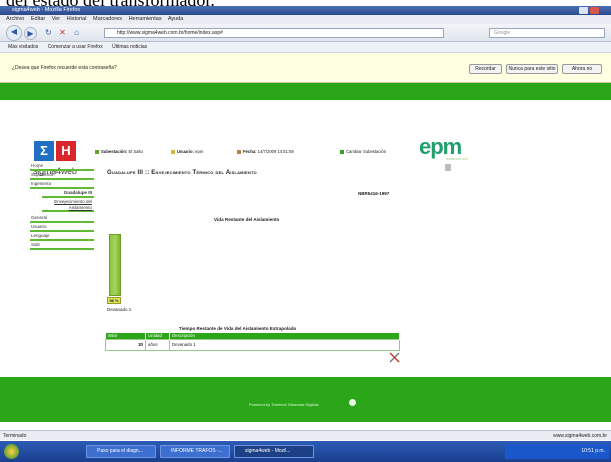 The image size is (611, 462). What do you see at coordinates (580, 436) in the screenshot?
I see `status-domain: www.sigma4web.com.br` at bounding box center [580, 436].